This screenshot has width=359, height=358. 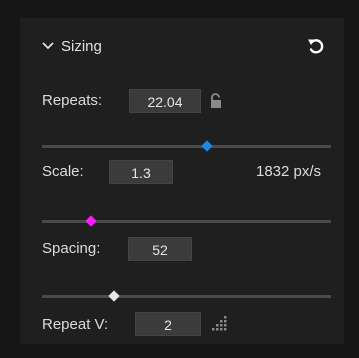 I want to click on speed-readout: 1832 px/s, so click(x=289, y=171).